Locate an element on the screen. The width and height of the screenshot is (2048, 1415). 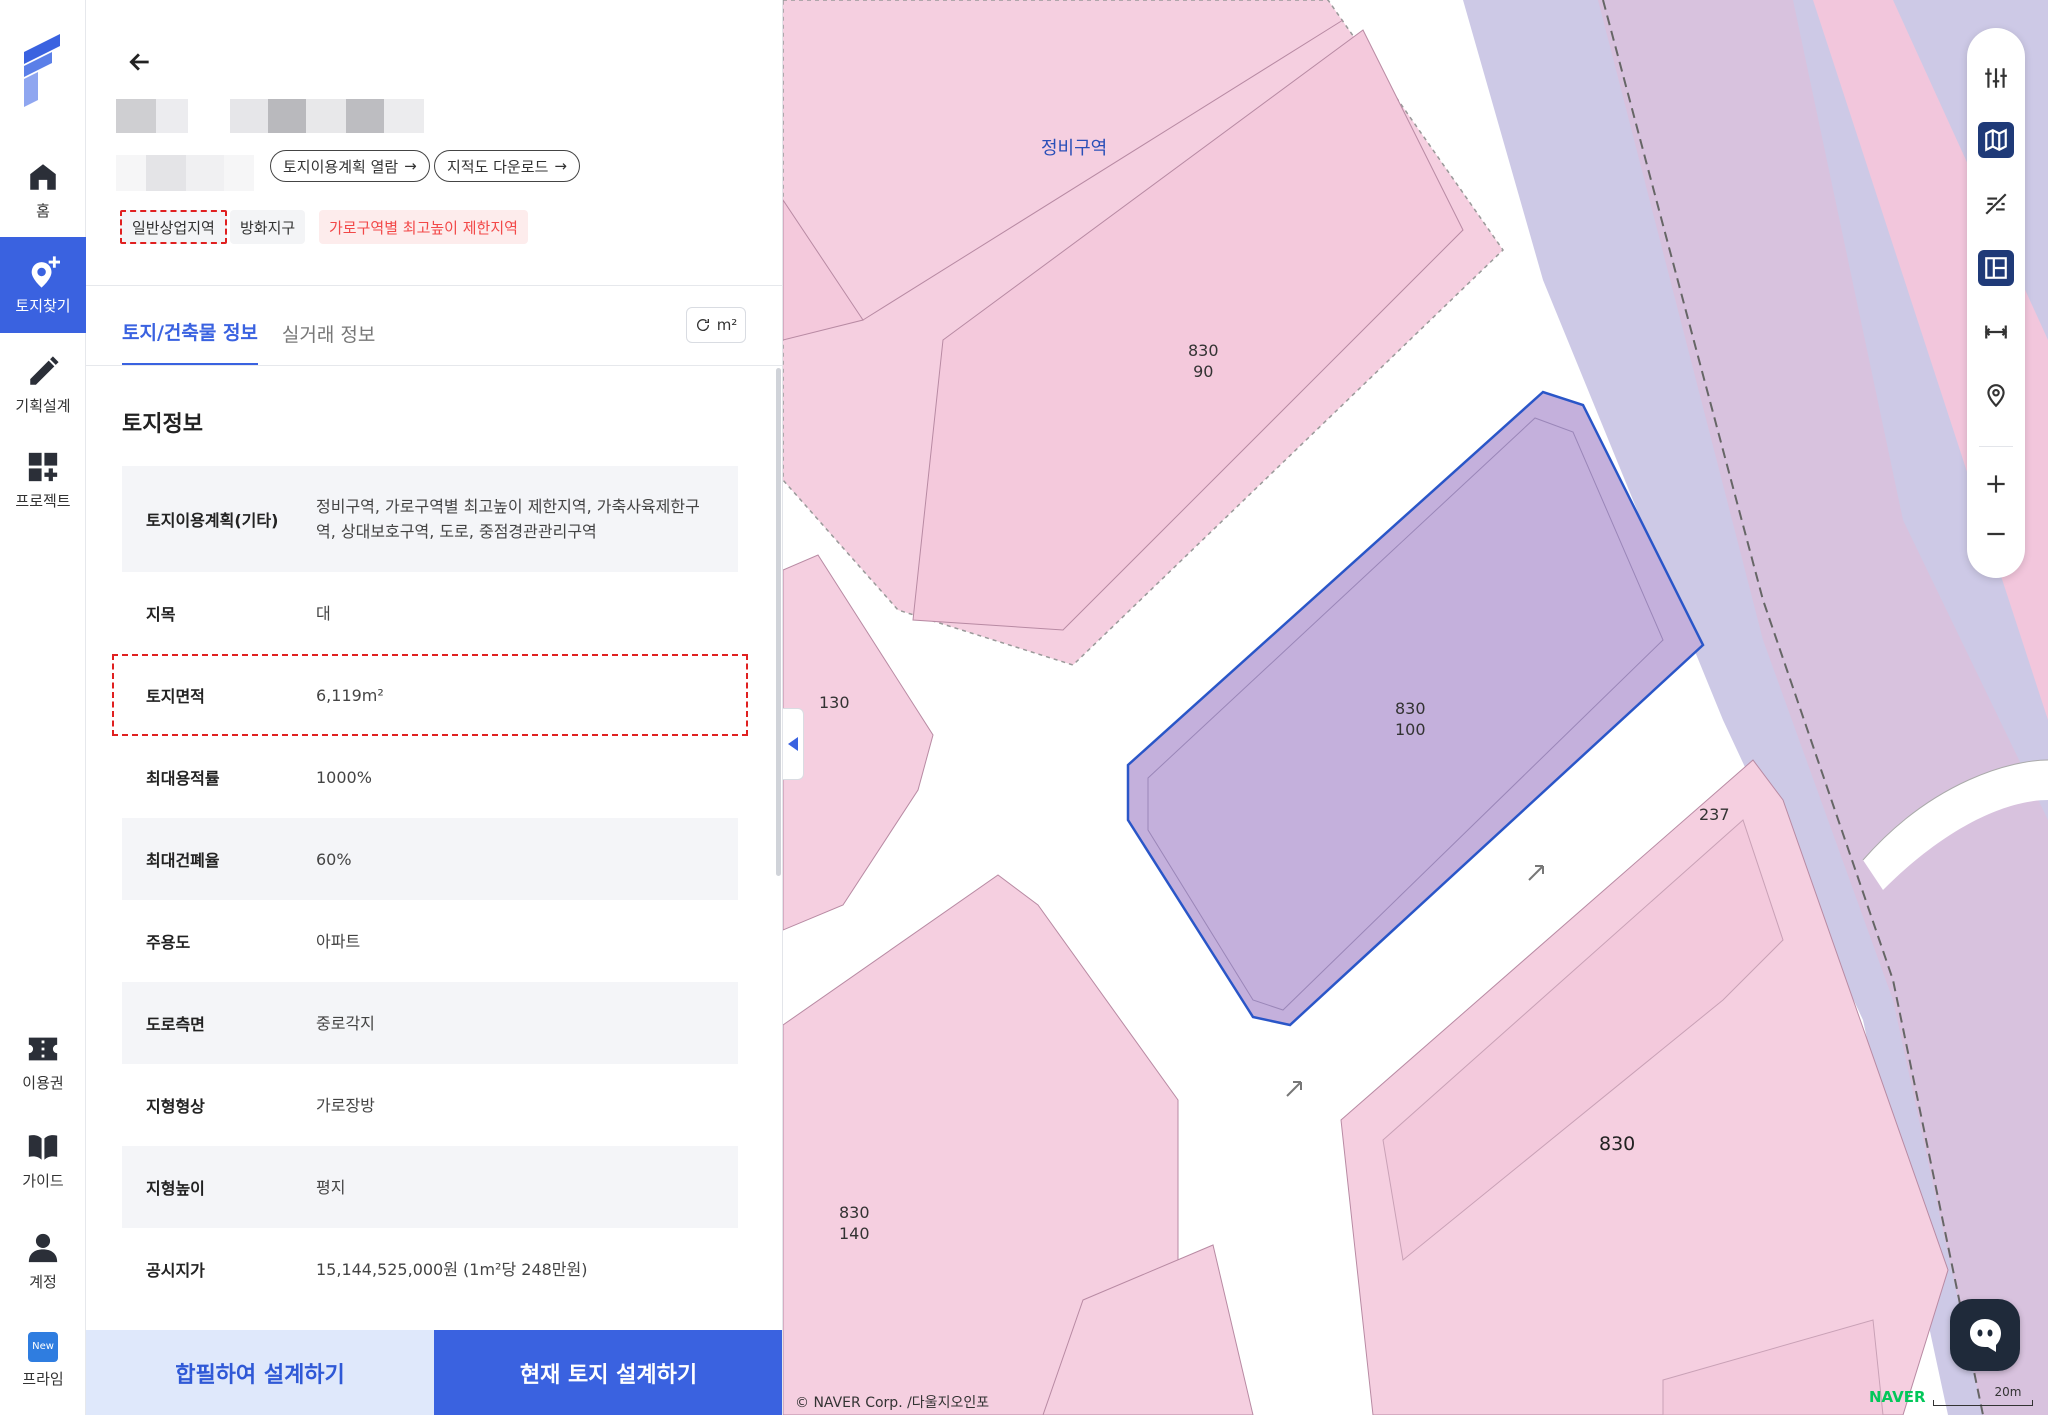
row-label: 지형형상 is located at coordinates (175, 1106).